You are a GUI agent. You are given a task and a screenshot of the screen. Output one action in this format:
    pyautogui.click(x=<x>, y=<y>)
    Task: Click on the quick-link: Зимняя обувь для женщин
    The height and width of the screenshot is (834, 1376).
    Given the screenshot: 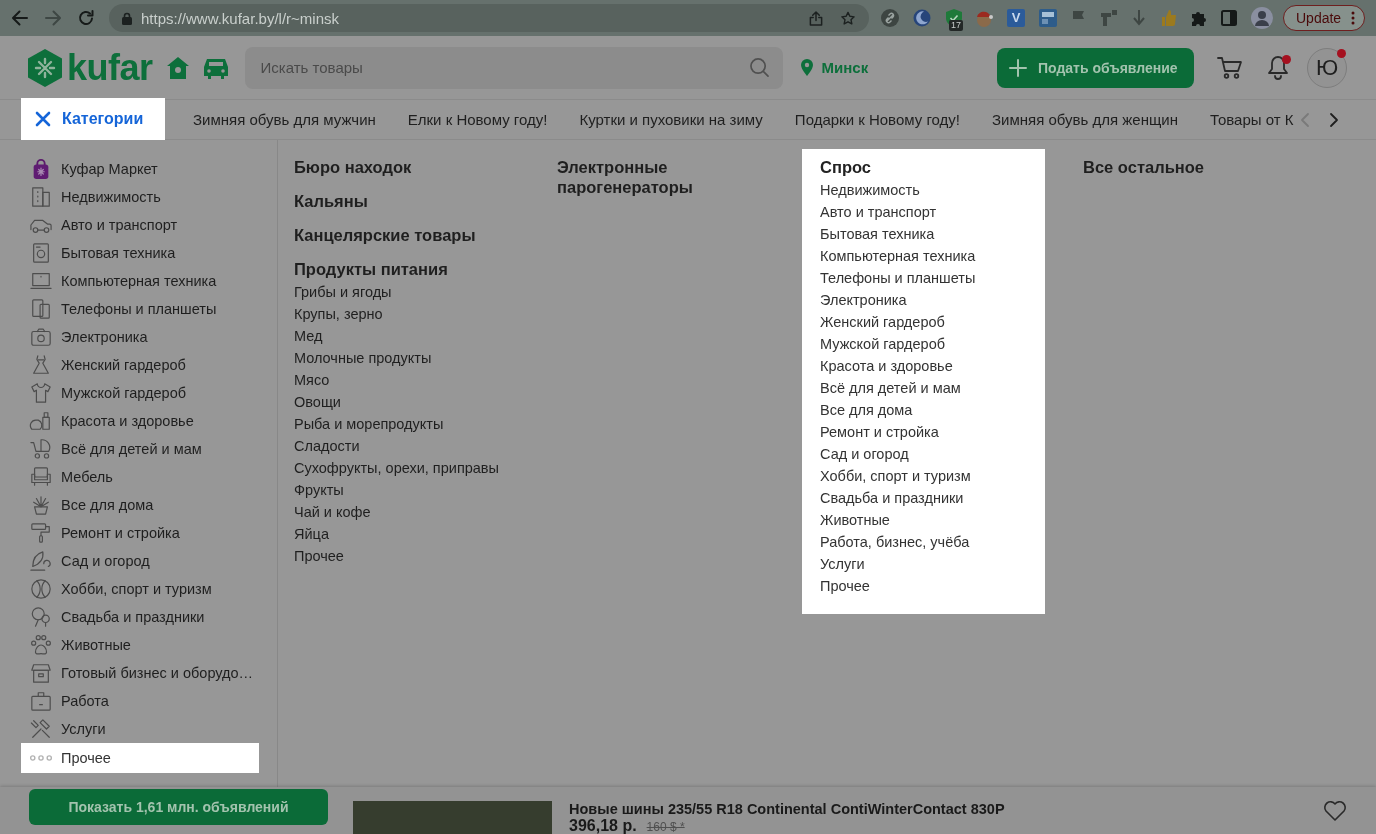 What is the action you would take?
    pyautogui.click(x=1084, y=119)
    